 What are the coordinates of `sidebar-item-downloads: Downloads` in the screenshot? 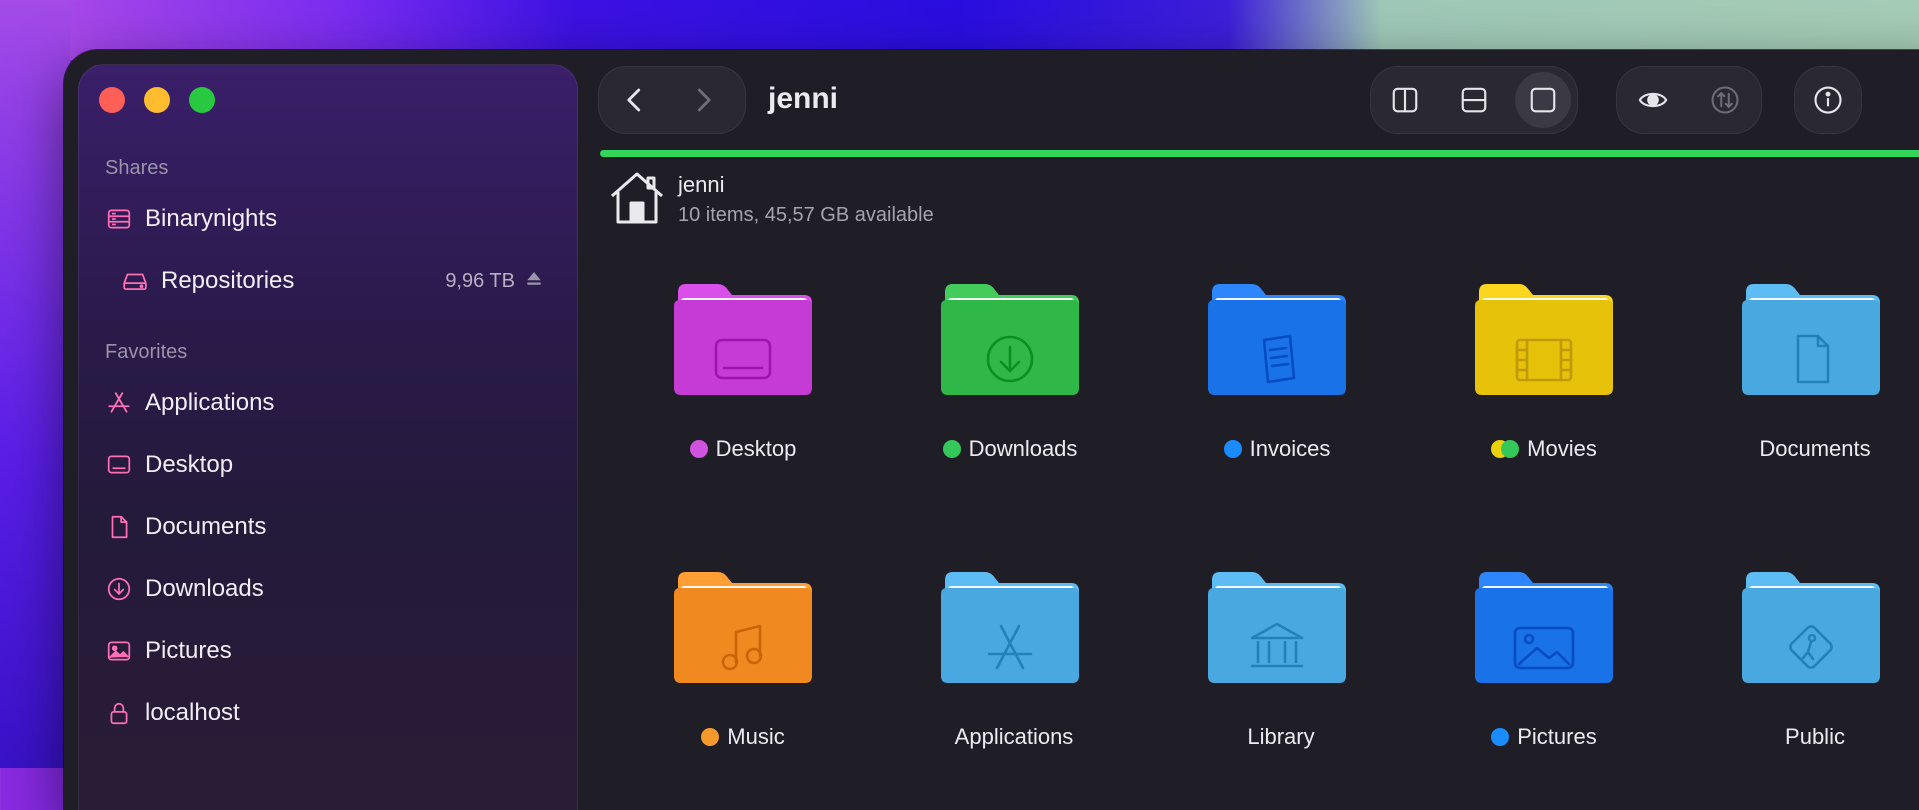 It's located at (184, 589).